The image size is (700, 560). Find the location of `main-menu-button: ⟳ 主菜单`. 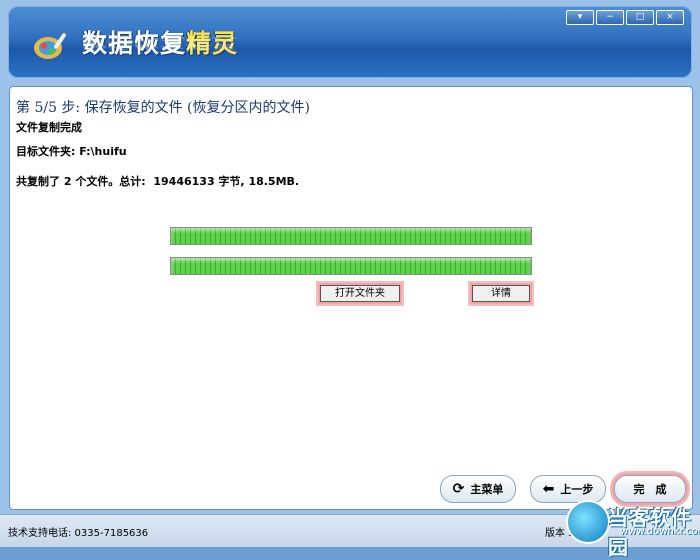

main-menu-button: ⟳ 主菜单 is located at coordinates (478, 489).